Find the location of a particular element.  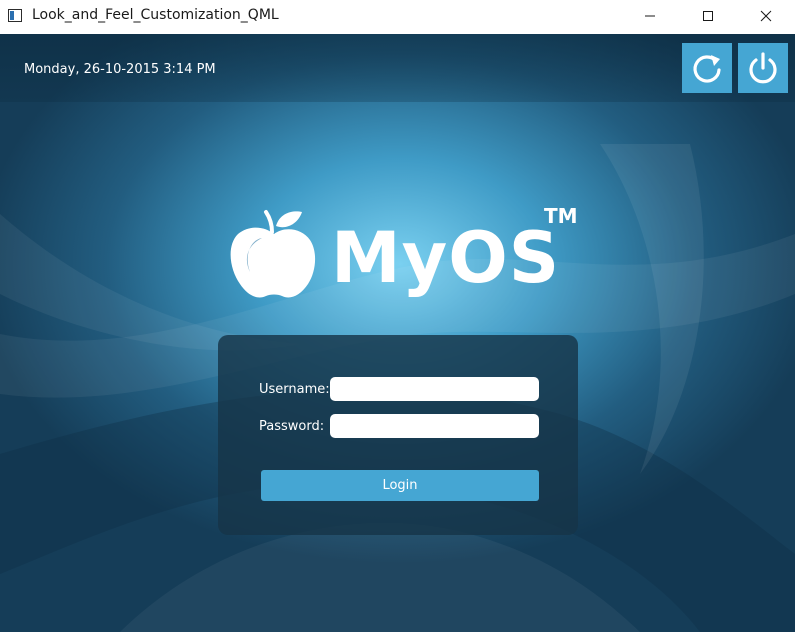

maximize-icon is located at coordinates (708, 16).